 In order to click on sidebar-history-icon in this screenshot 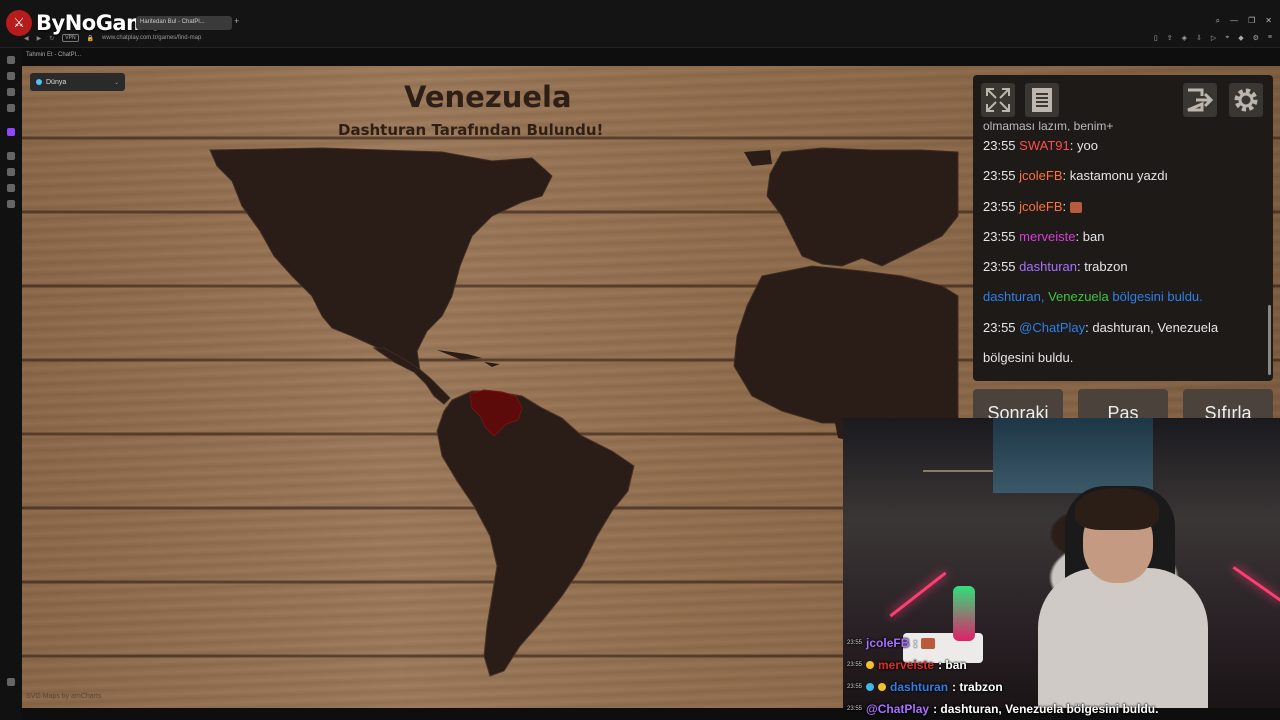, I will do `click(11, 172)`.